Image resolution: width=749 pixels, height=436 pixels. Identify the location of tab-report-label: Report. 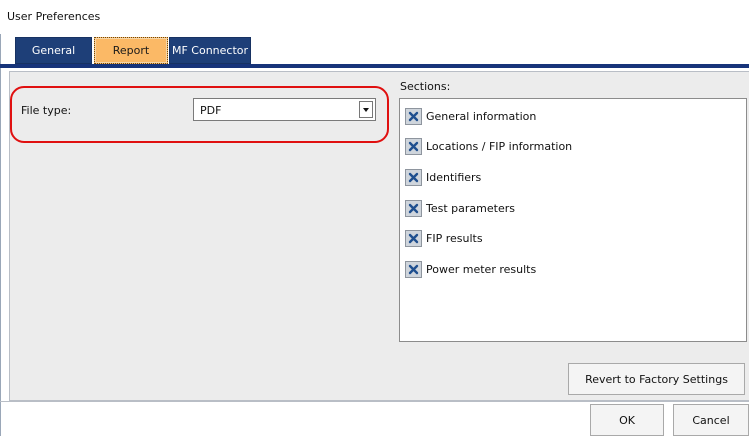
(131, 50).